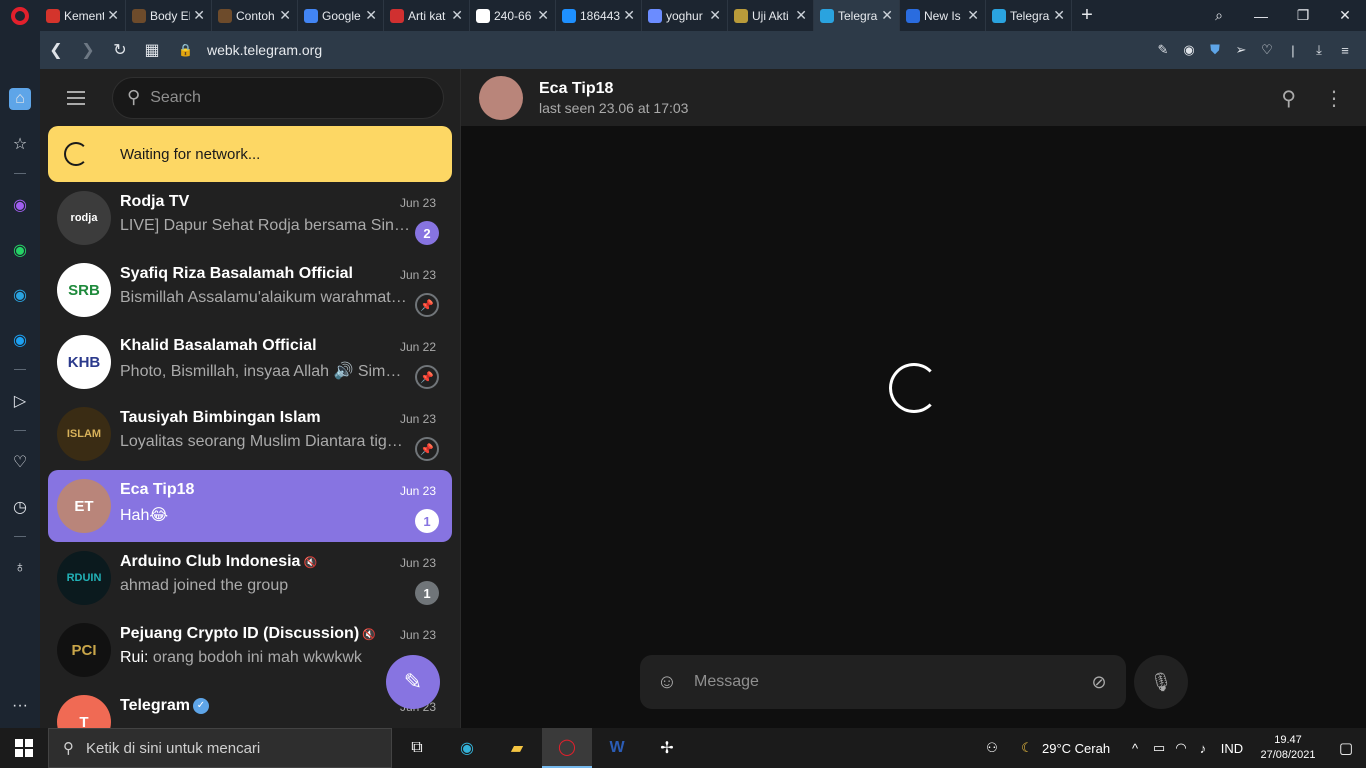  What do you see at coordinates (567, 748) in the screenshot?
I see `opera-taskbar-icon: ◯` at bounding box center [567, 748].